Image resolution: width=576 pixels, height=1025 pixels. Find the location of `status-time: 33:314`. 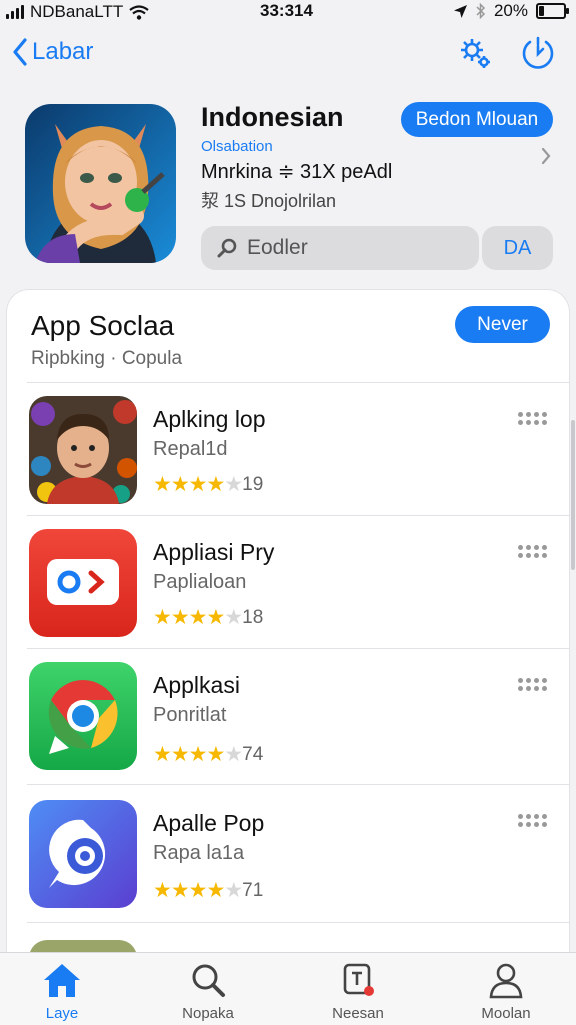

status-time: 33:314 is located at coordinates (286, 10).